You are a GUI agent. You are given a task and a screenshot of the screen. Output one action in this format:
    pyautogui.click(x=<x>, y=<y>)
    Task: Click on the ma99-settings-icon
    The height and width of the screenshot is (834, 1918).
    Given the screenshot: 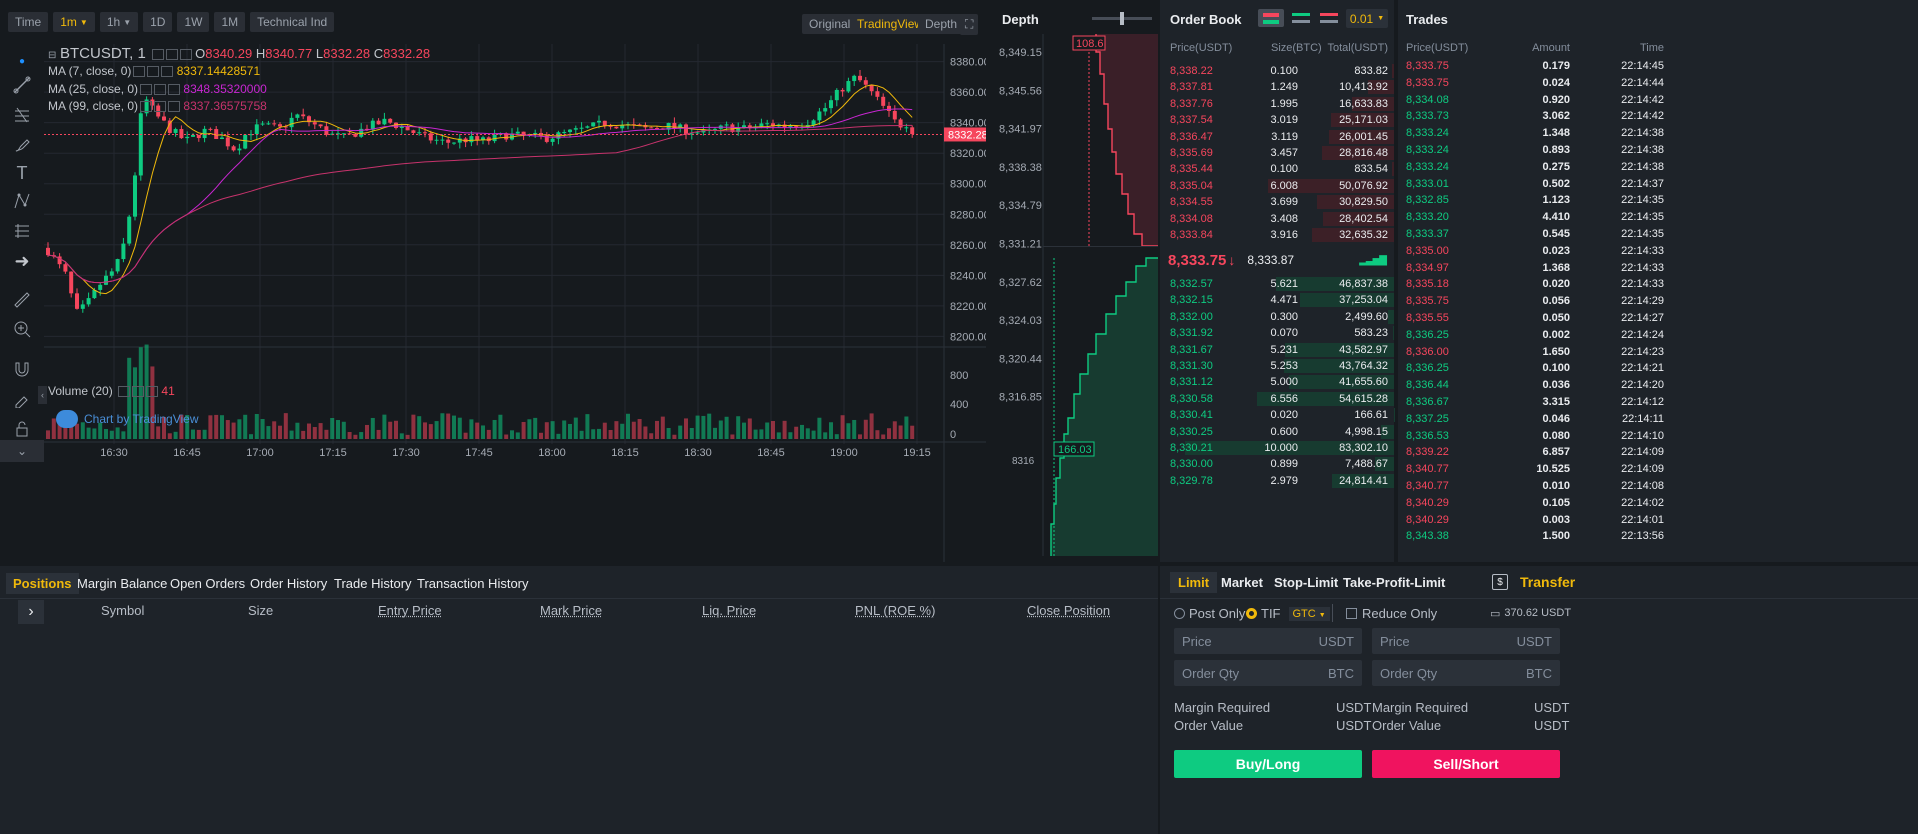 What is the action you would take?
    pyautogui.click(x=160, y=107)
    